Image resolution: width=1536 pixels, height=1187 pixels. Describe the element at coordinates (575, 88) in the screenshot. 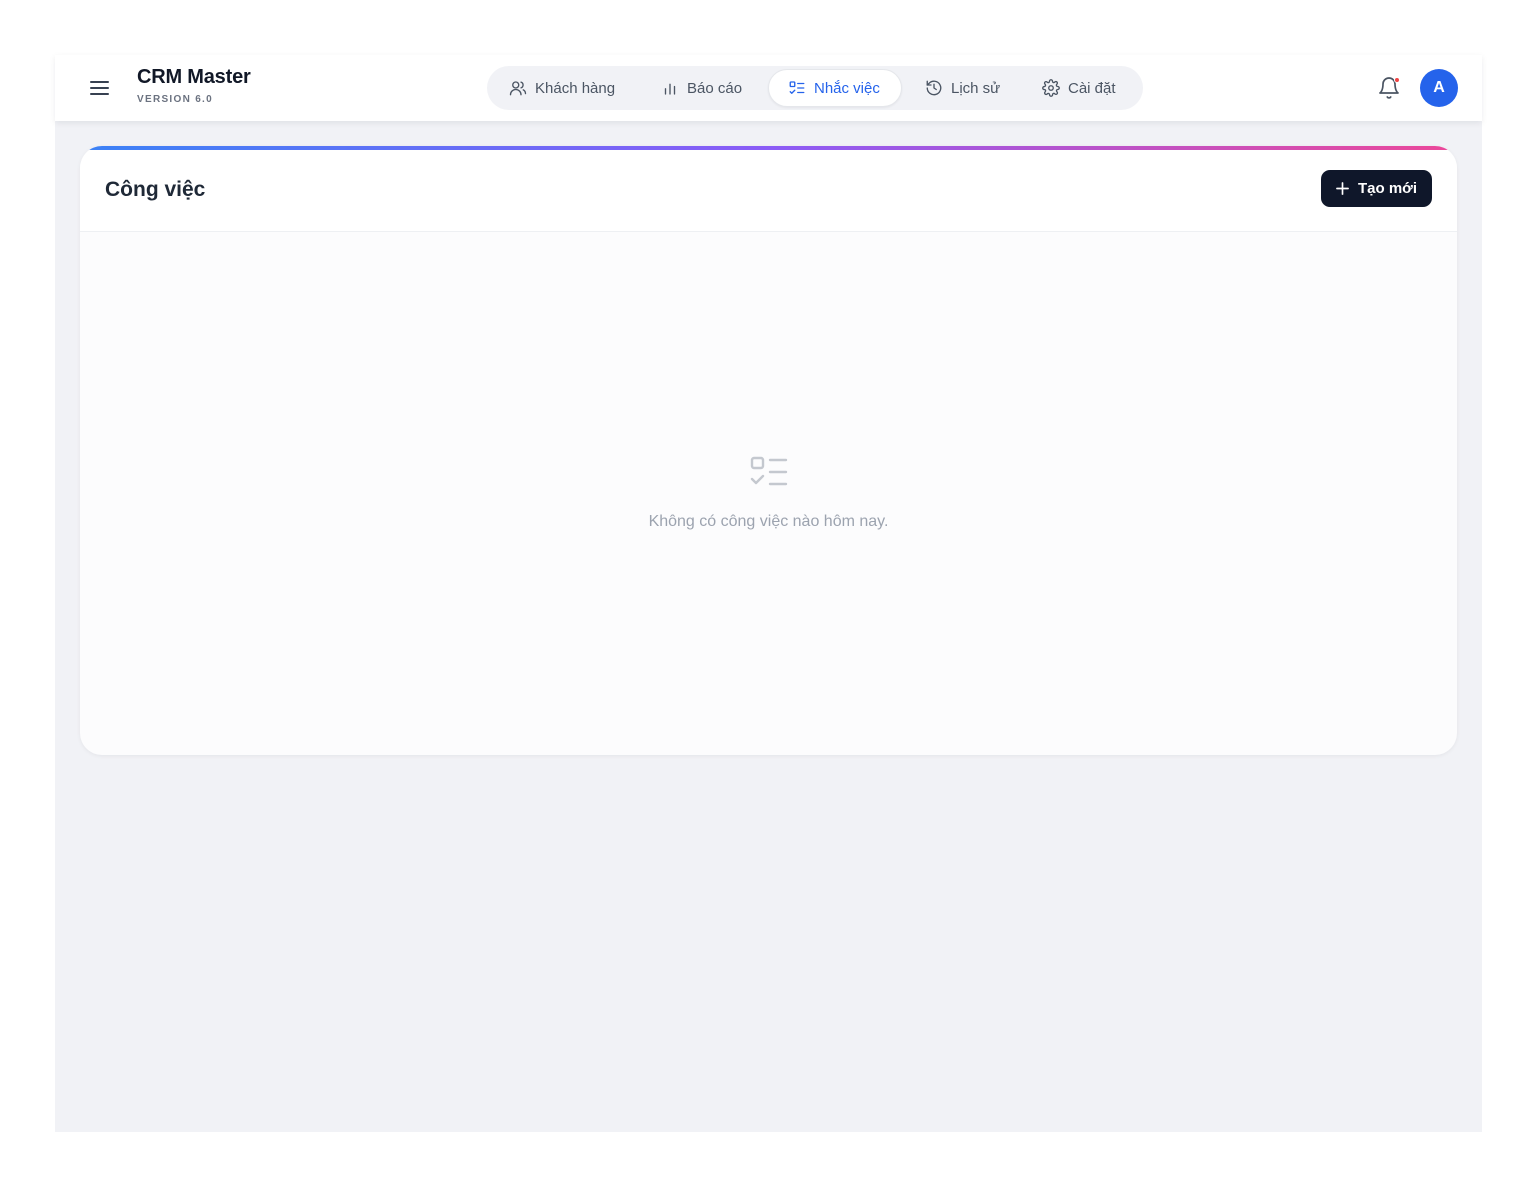

I see `nav-label: Khách hàng` at that location.